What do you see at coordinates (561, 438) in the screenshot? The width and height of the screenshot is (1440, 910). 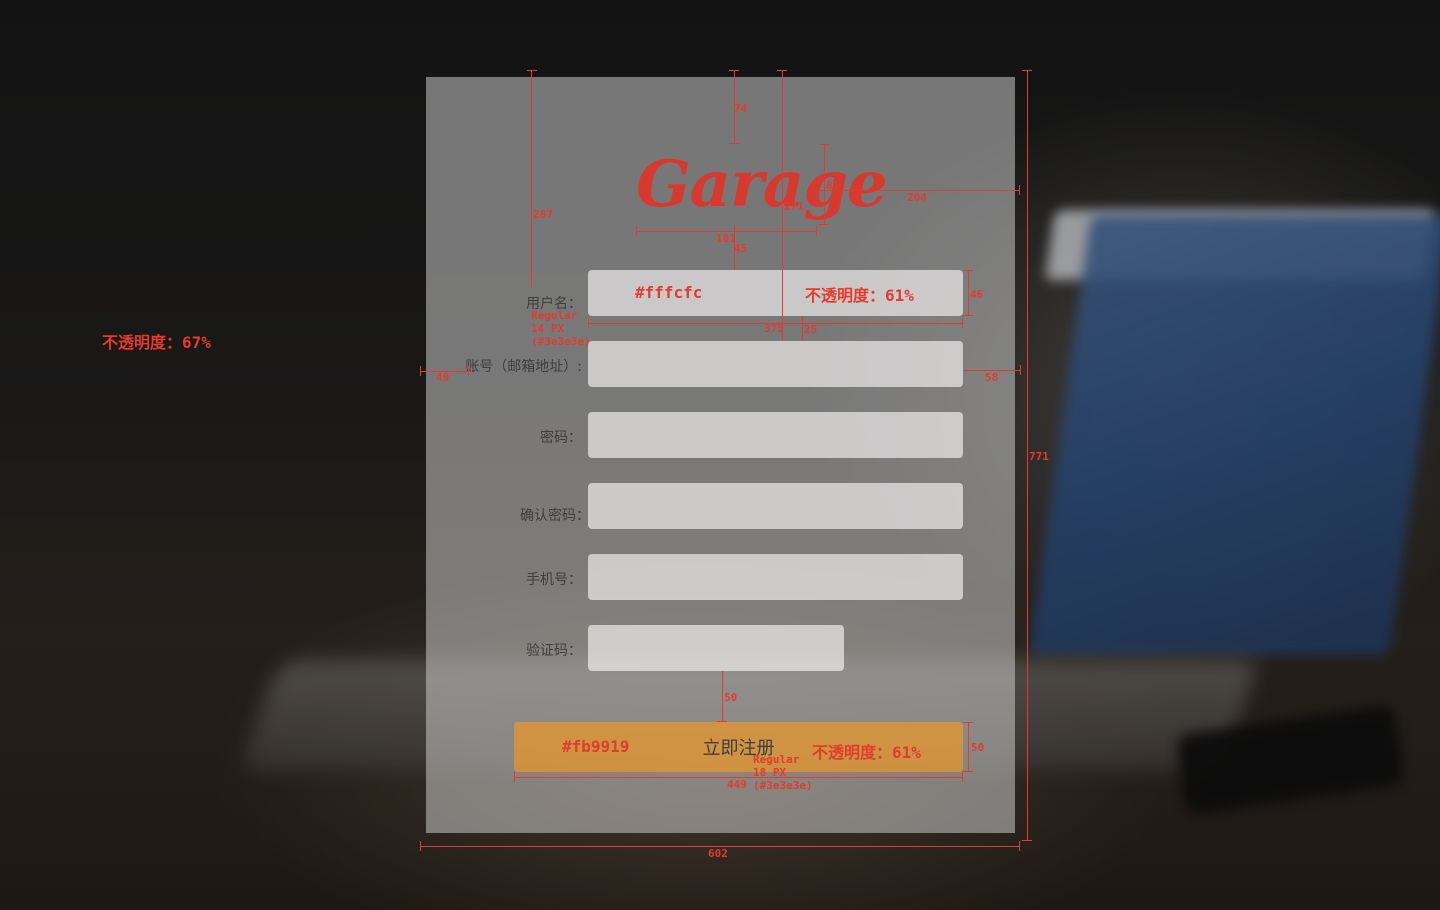 I see `password-label: 密码：` at bounding box center [561, 438].